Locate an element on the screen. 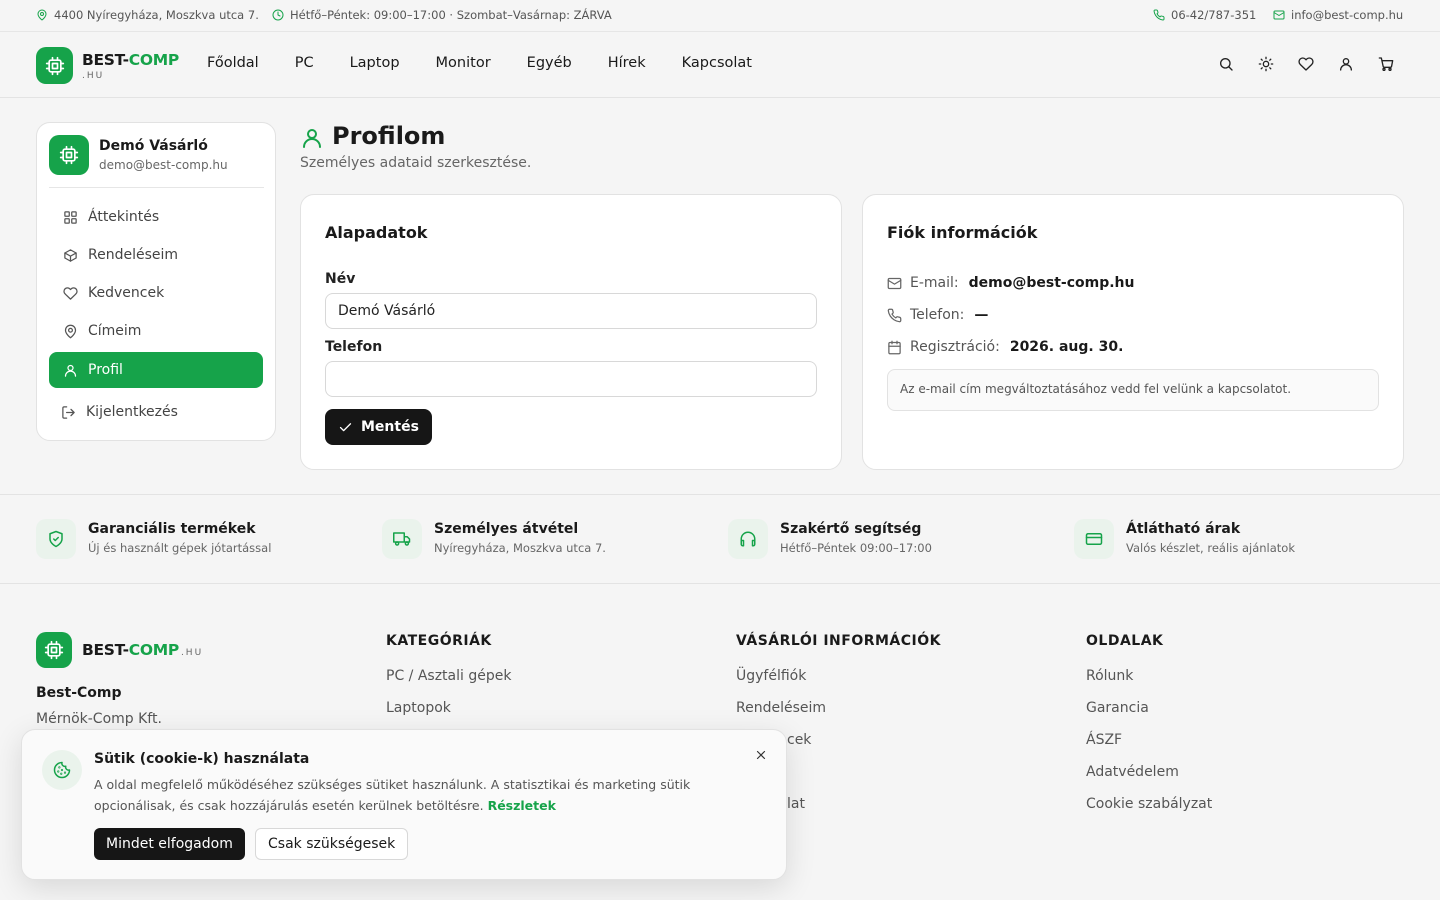 The image size is (1440, 900). footer-company-sub: Mérnök-Comp Kft. is located at coordinates (99, 719).